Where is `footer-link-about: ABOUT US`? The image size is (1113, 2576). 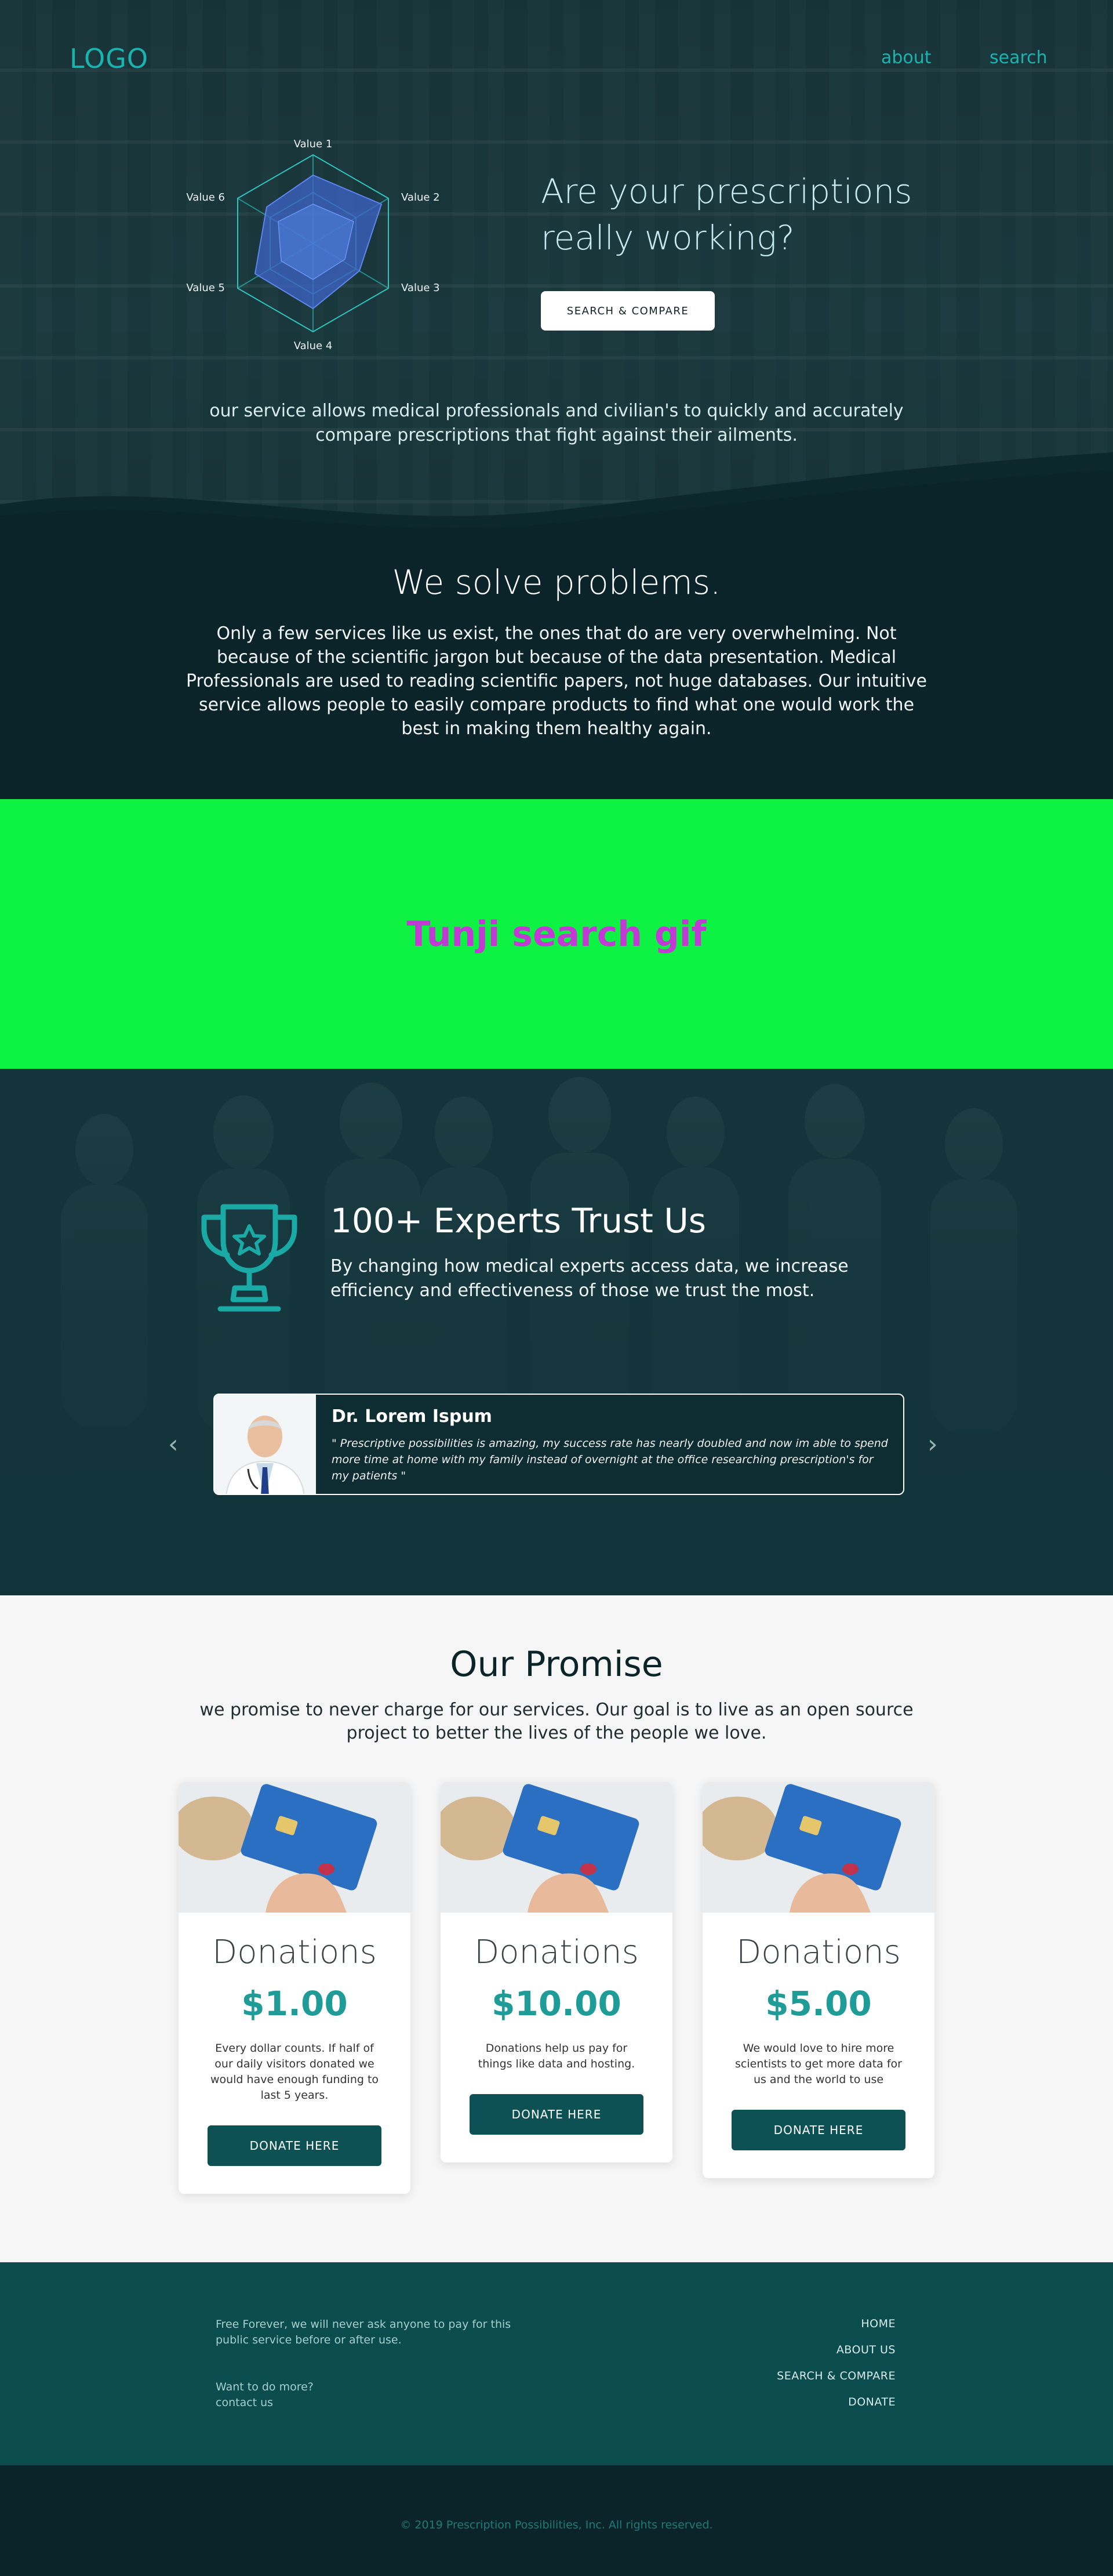 footer-link-about: ABOUT US is located at coordinates (866, 2349).